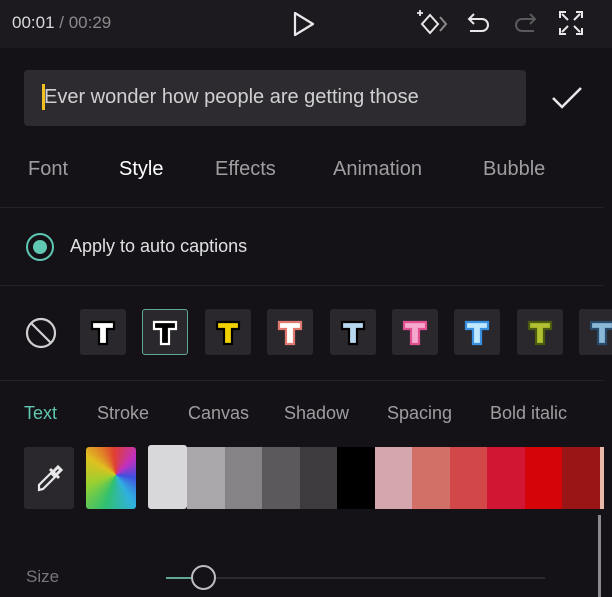 This screenshot has width=612, height=597. Describe the element at coordinates (141, 169) in the screenshot. I see `tab-style: Style` at that location.